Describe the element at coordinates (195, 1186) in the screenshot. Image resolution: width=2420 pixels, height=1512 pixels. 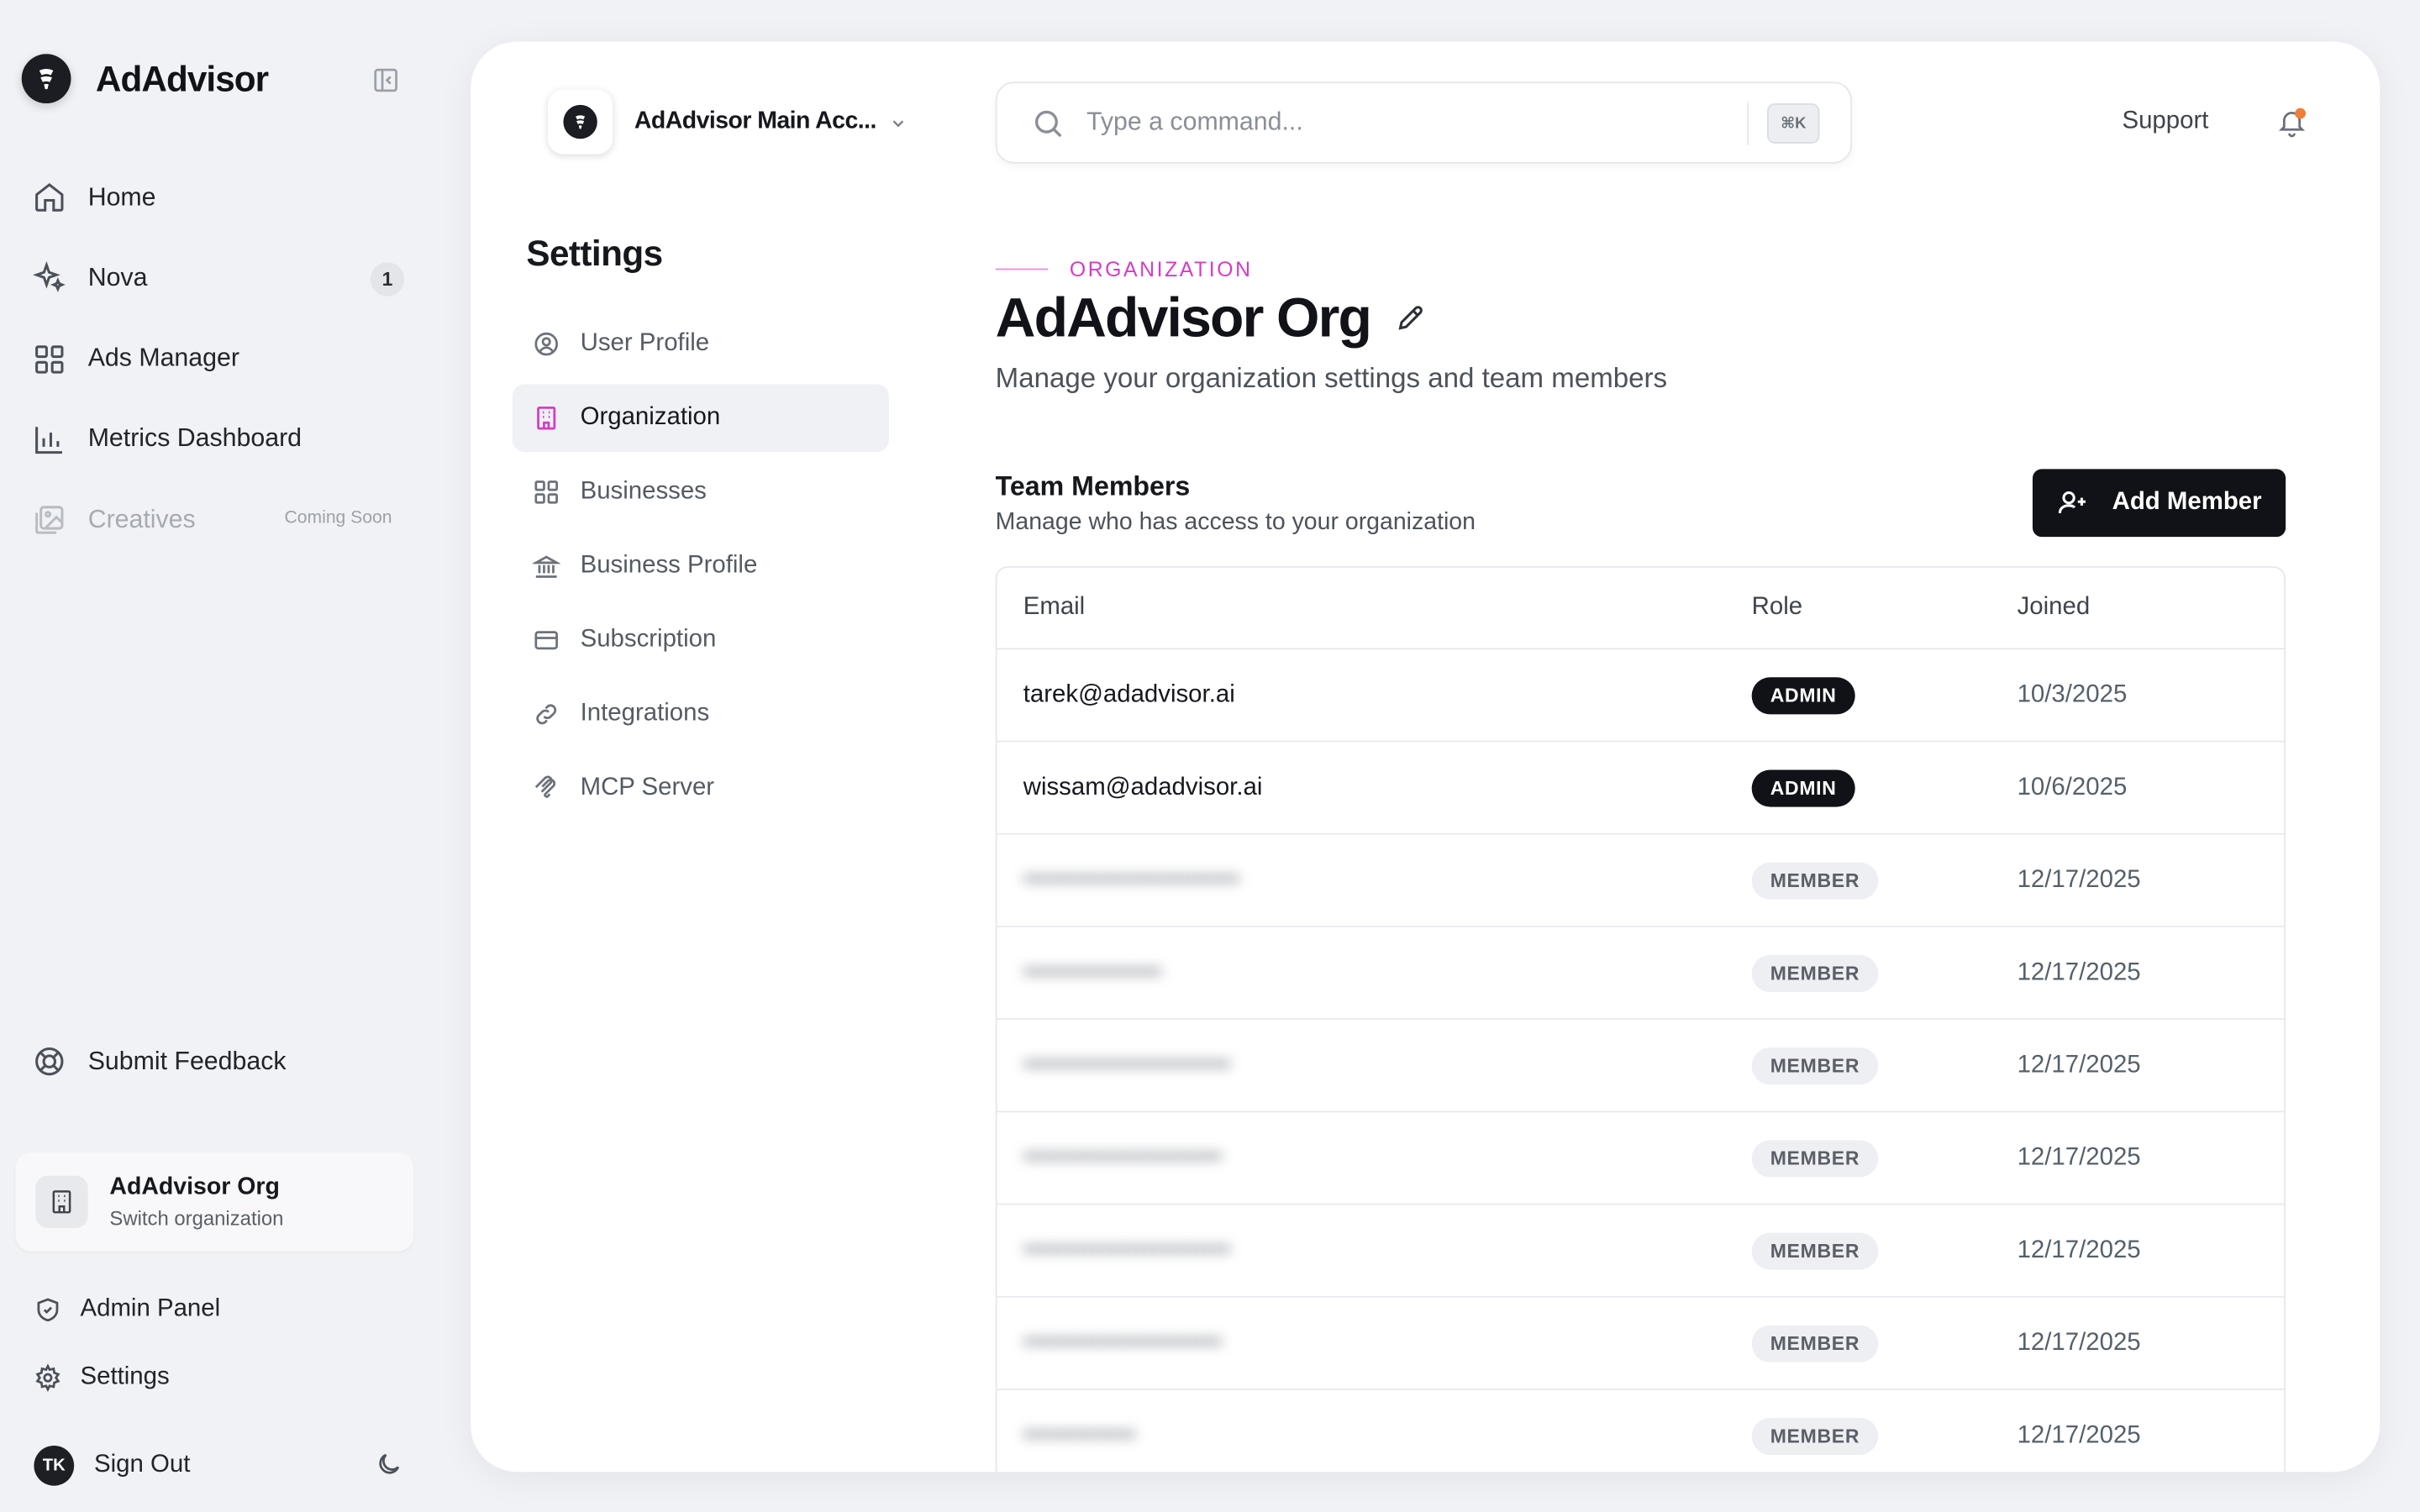
I see `org-card-name: AdAdvisor Org` at that location.